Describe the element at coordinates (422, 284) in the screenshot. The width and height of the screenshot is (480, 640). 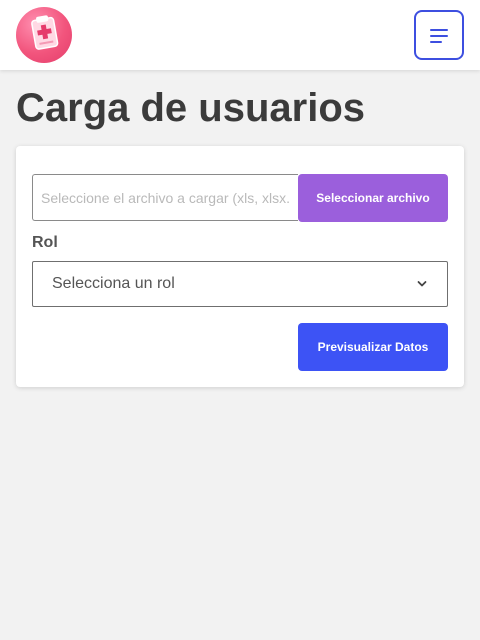
I see `chevron-down-icon` at that location.